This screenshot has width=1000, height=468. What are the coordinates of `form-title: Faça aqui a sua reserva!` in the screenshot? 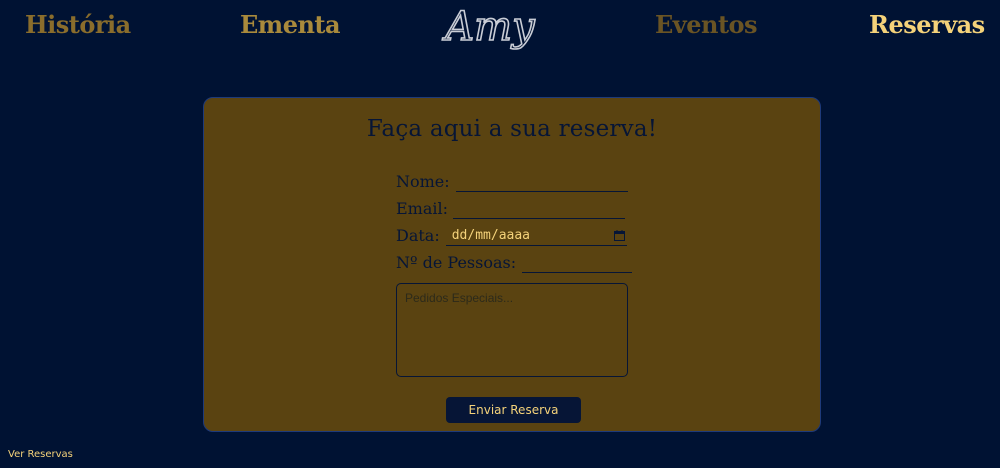 It's located at (512, 129).